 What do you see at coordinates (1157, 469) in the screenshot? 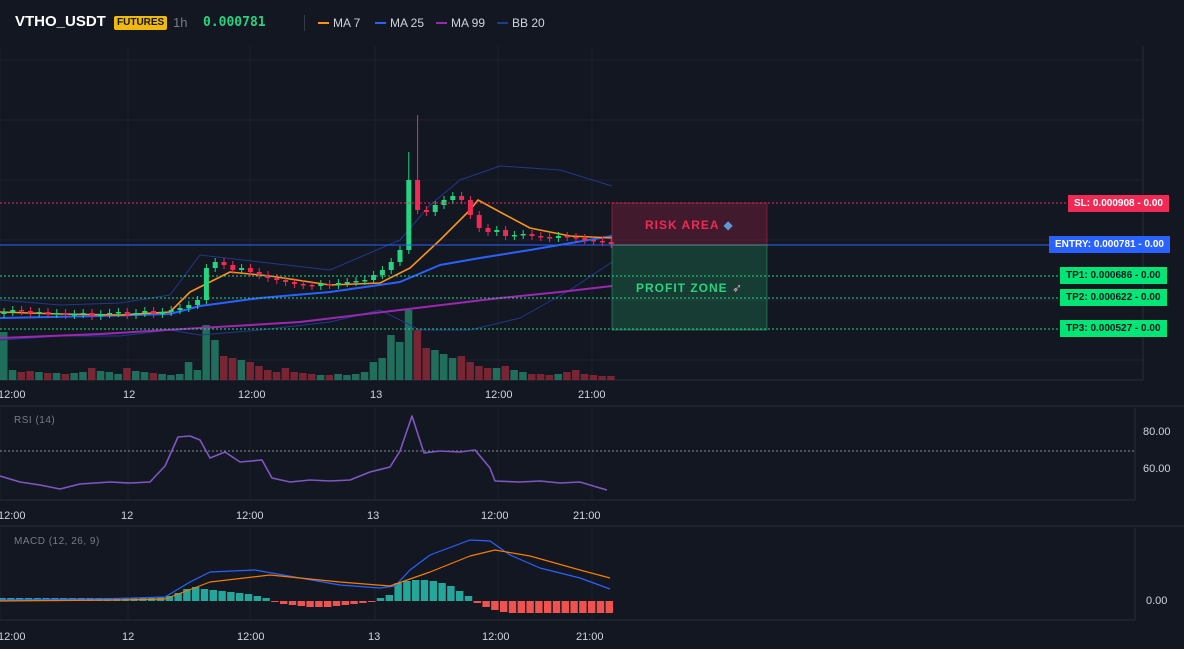
I see `rsi-axis-label: 60.00` at bounding box center [1157, 469].